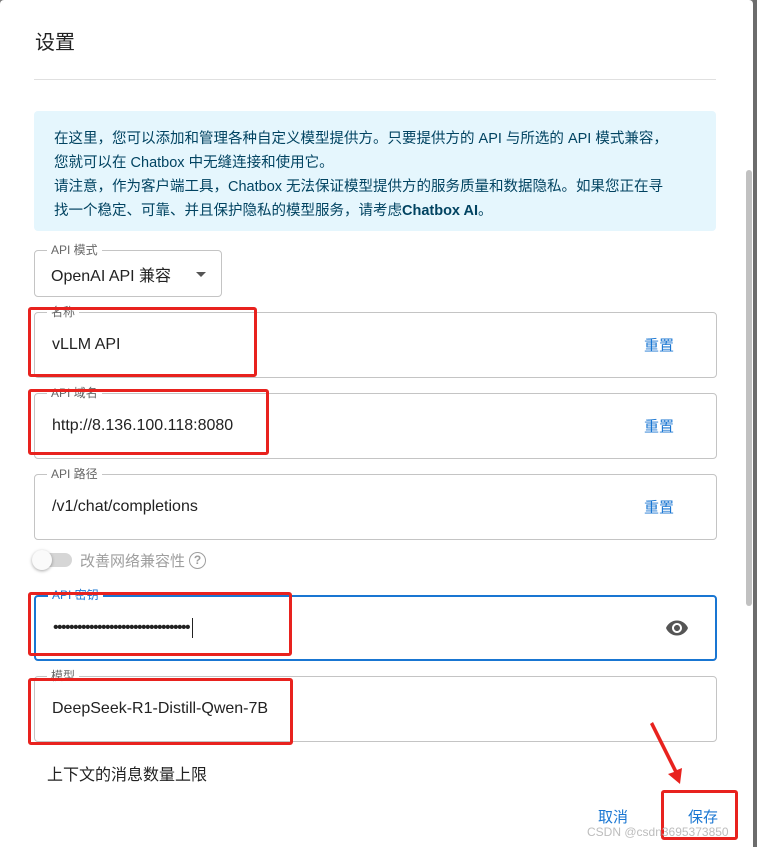 The width and height of the screenshot is (757, 847). What do you see at coordinates (659, 426) in the screenshot?
I see `api-host-reset-button: 重置` at bounding box center [659, 426].